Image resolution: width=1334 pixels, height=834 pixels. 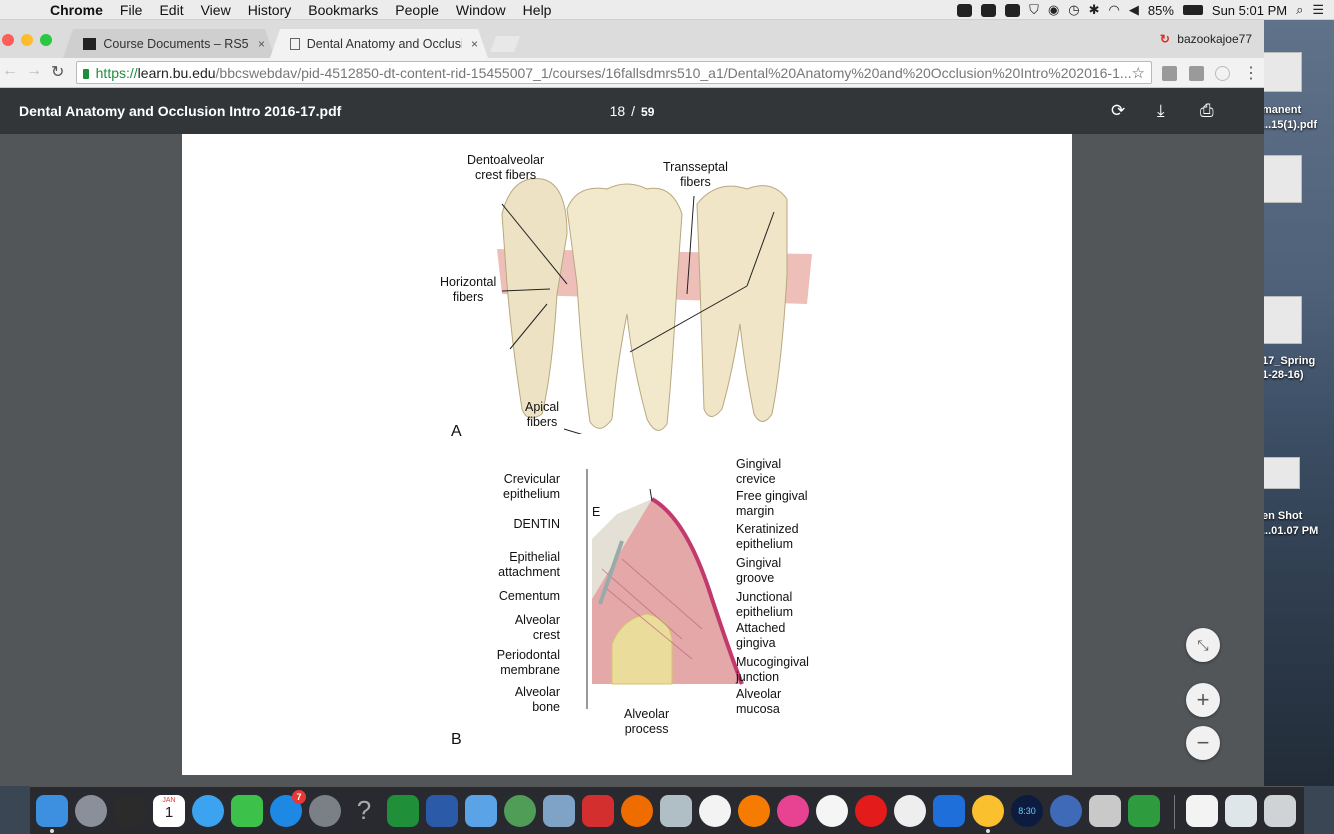 What do you see at coordinates (1241, 811) in the screenshot?
I see `downloads-stack-icon` at bounding box center [1241, 811].